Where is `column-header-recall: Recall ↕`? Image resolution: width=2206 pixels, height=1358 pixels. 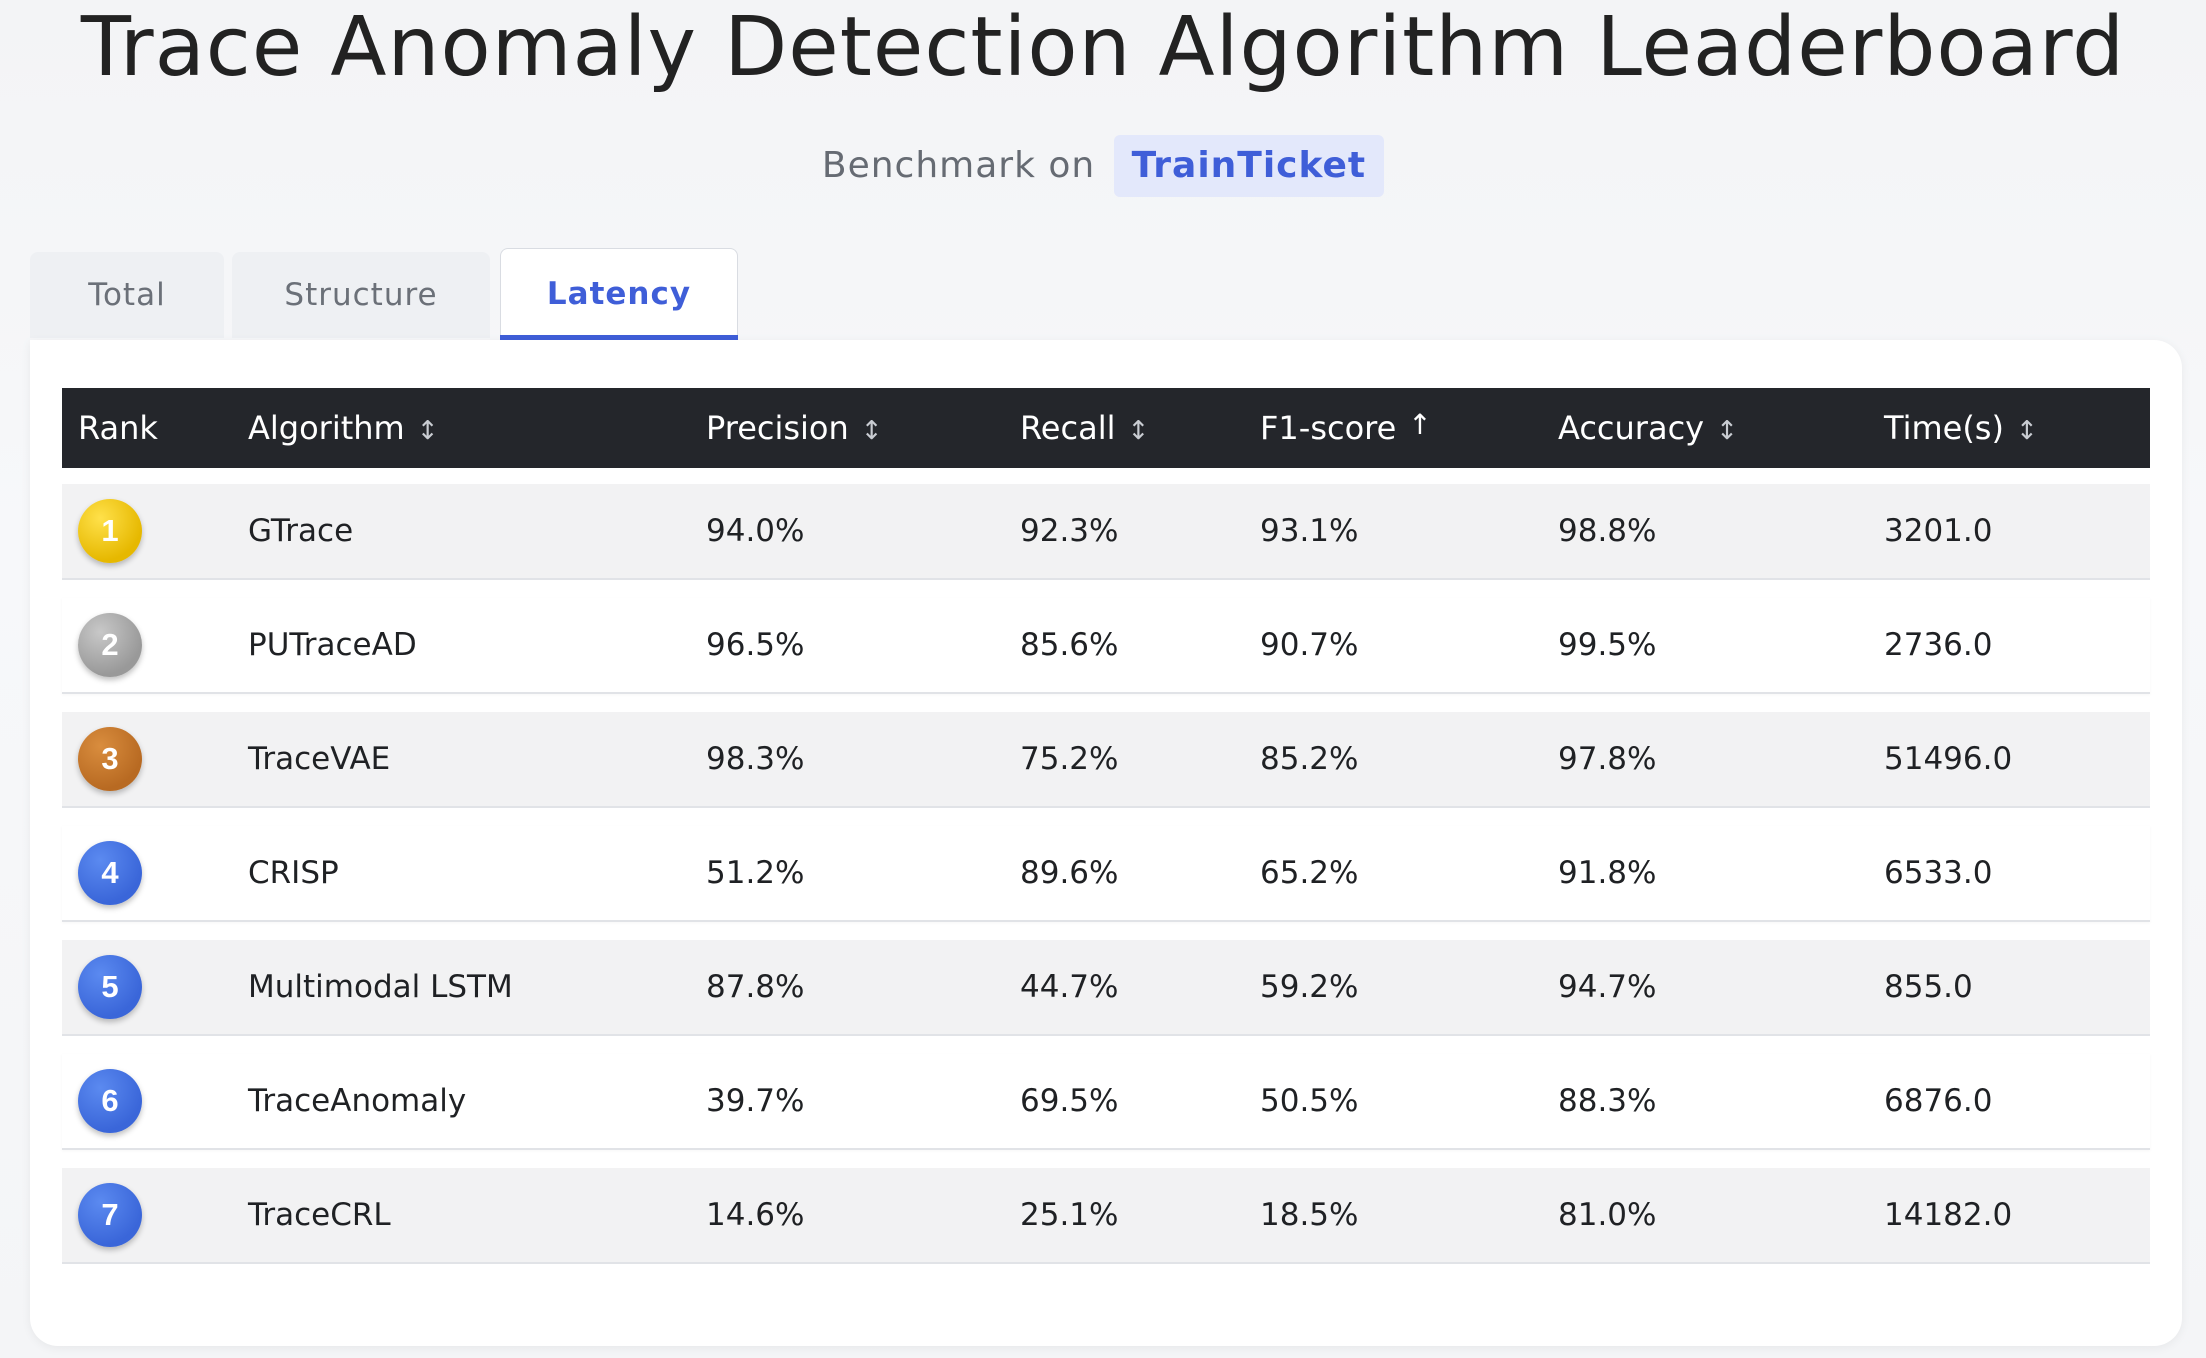
column-header-recall: Recall ↕ is located at coordinates (1084, 428).